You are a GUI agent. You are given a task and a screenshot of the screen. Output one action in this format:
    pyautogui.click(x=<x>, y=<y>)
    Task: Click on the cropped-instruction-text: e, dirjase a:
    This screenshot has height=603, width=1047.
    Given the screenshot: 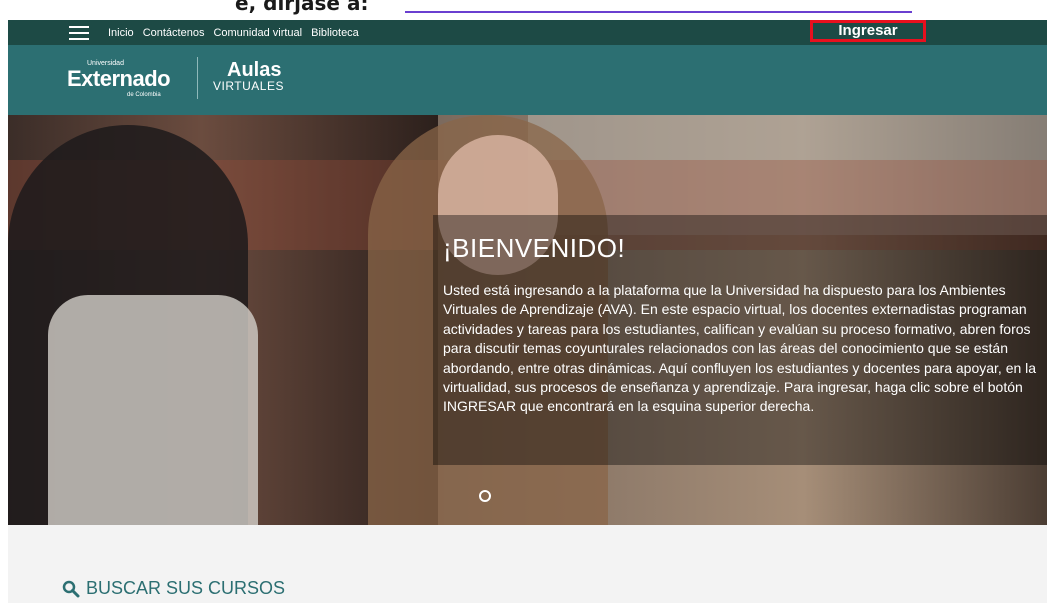 What is the action you would take?
    pyautogui.click(x=302, y=7)
    